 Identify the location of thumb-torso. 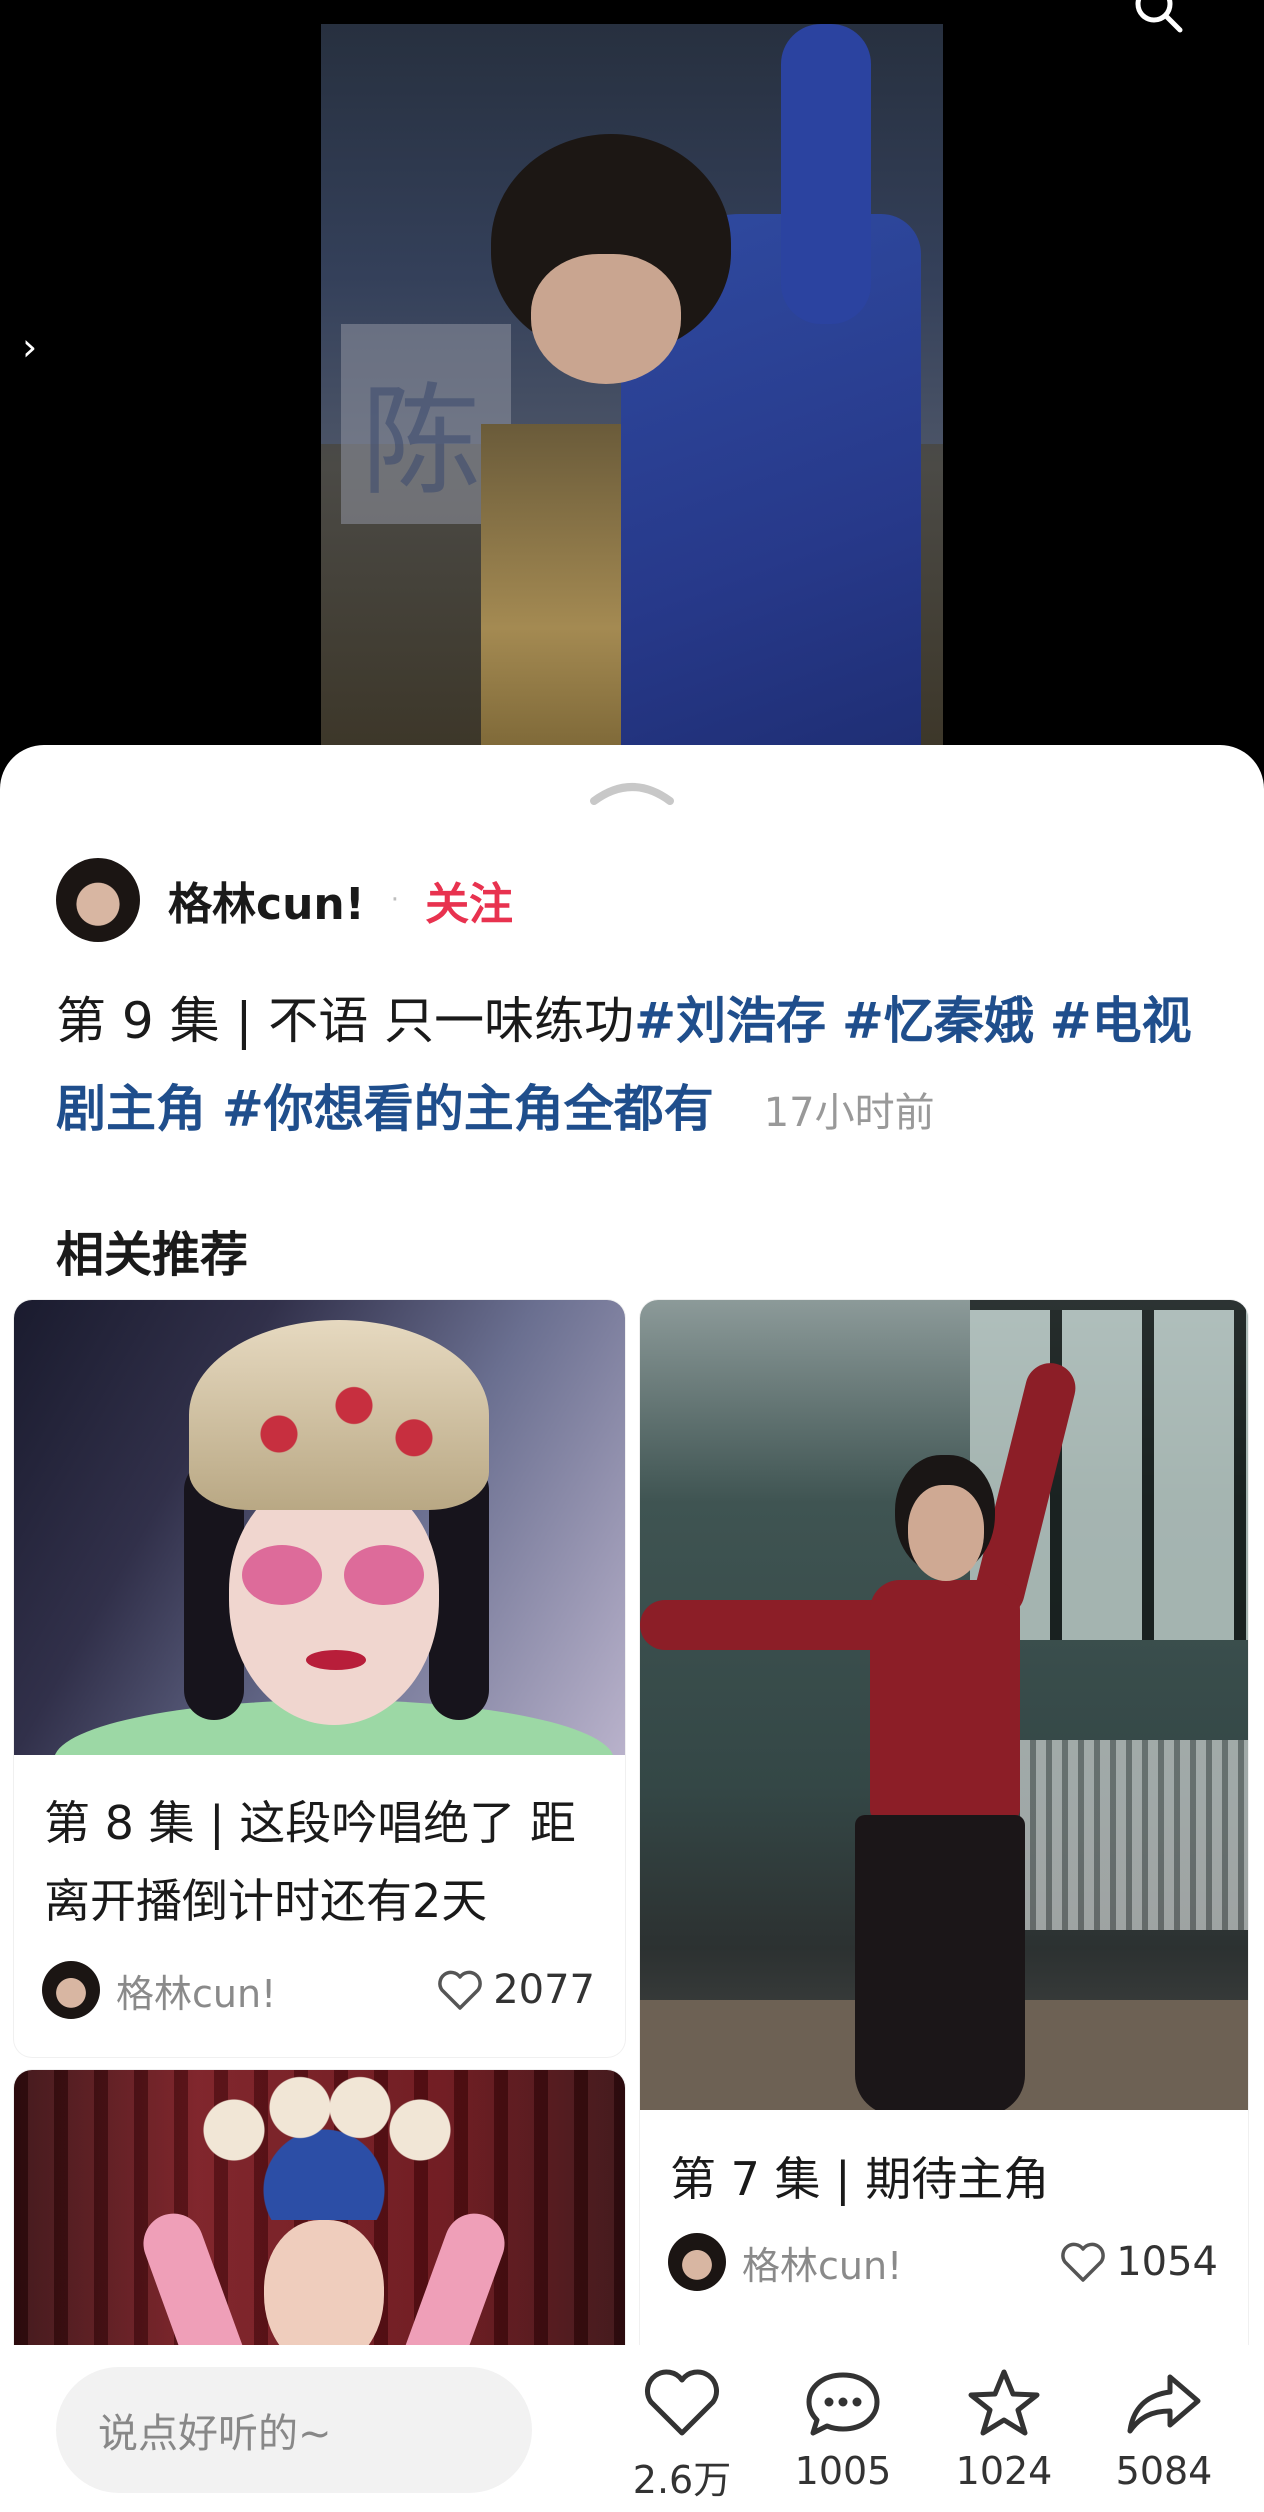
(945, 1700).